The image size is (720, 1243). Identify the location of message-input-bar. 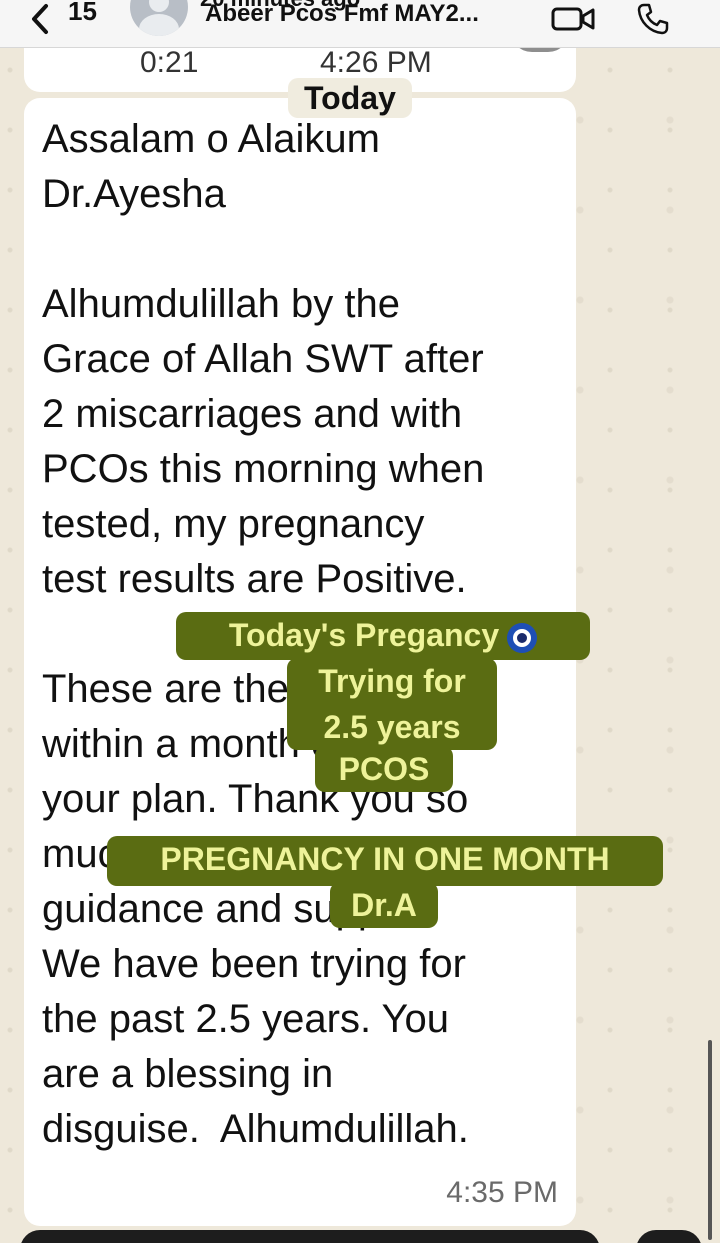
(310, 1236).